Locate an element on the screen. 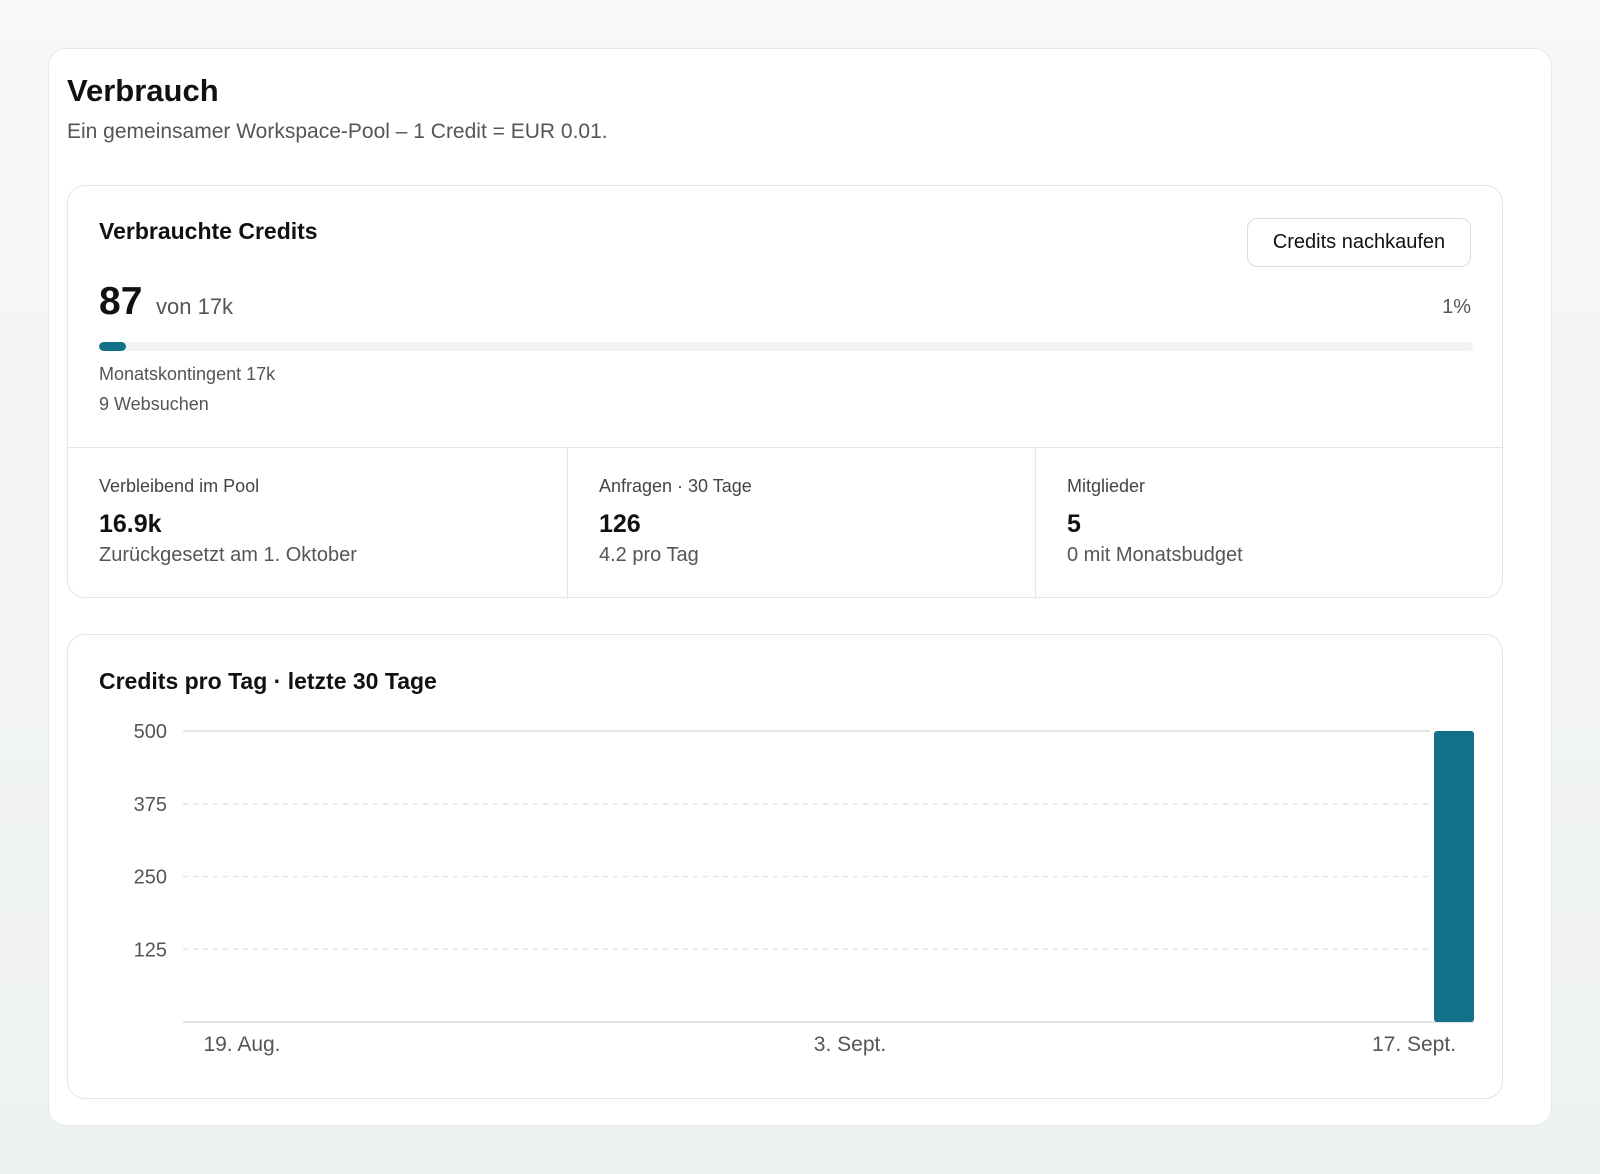 This screenshot has width=1600, height=1174. y-tick-label: 500 is located at coordinates (150, 732).